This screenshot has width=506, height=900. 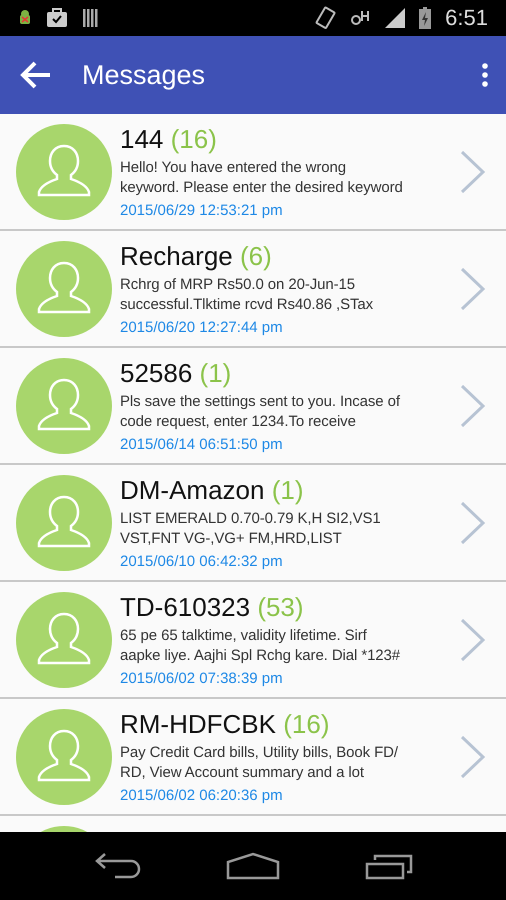 I want to click on message-date: 2015/06/29 12:53:21 pm, so click(x=202, y=210).